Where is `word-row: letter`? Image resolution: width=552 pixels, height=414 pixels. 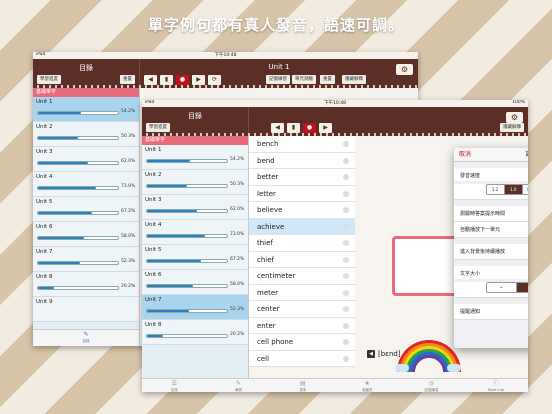
word-row: letter is located at coordinates (302, 193).